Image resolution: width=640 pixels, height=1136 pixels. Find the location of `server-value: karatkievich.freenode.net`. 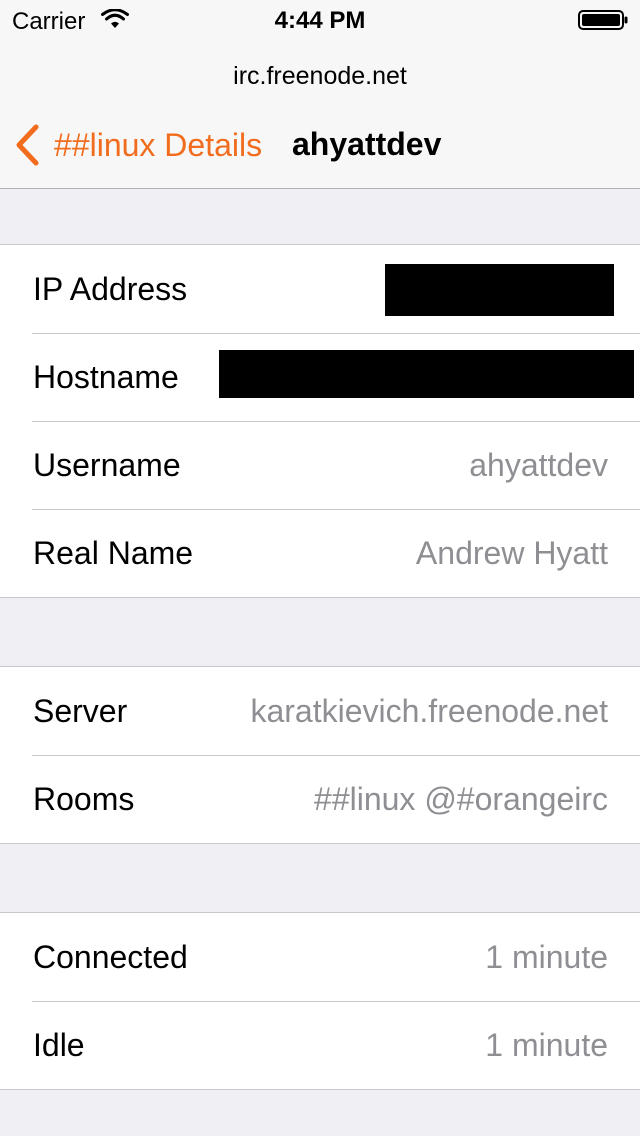

server-value: karatkievich.freenode.net is located at coordinates (429, 711).